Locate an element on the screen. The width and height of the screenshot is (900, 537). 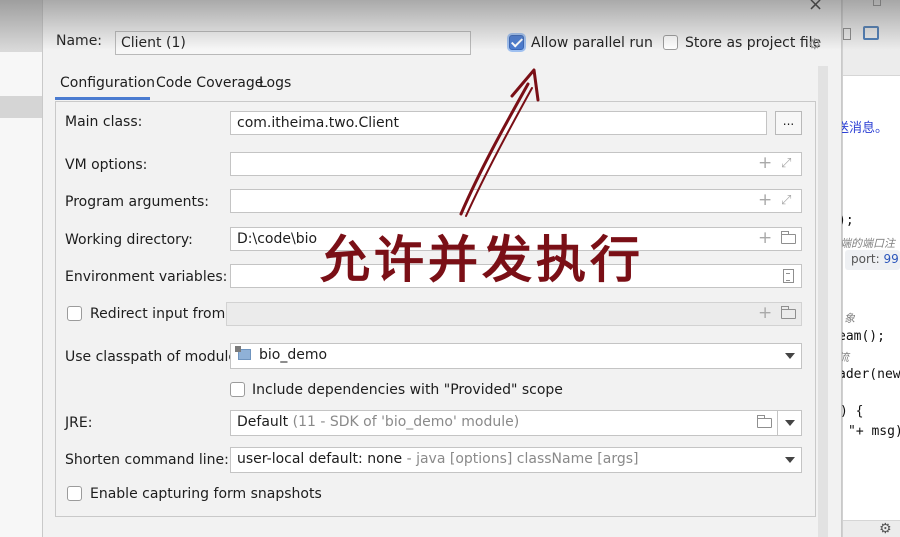
separator is located at coordinates (777, 423).